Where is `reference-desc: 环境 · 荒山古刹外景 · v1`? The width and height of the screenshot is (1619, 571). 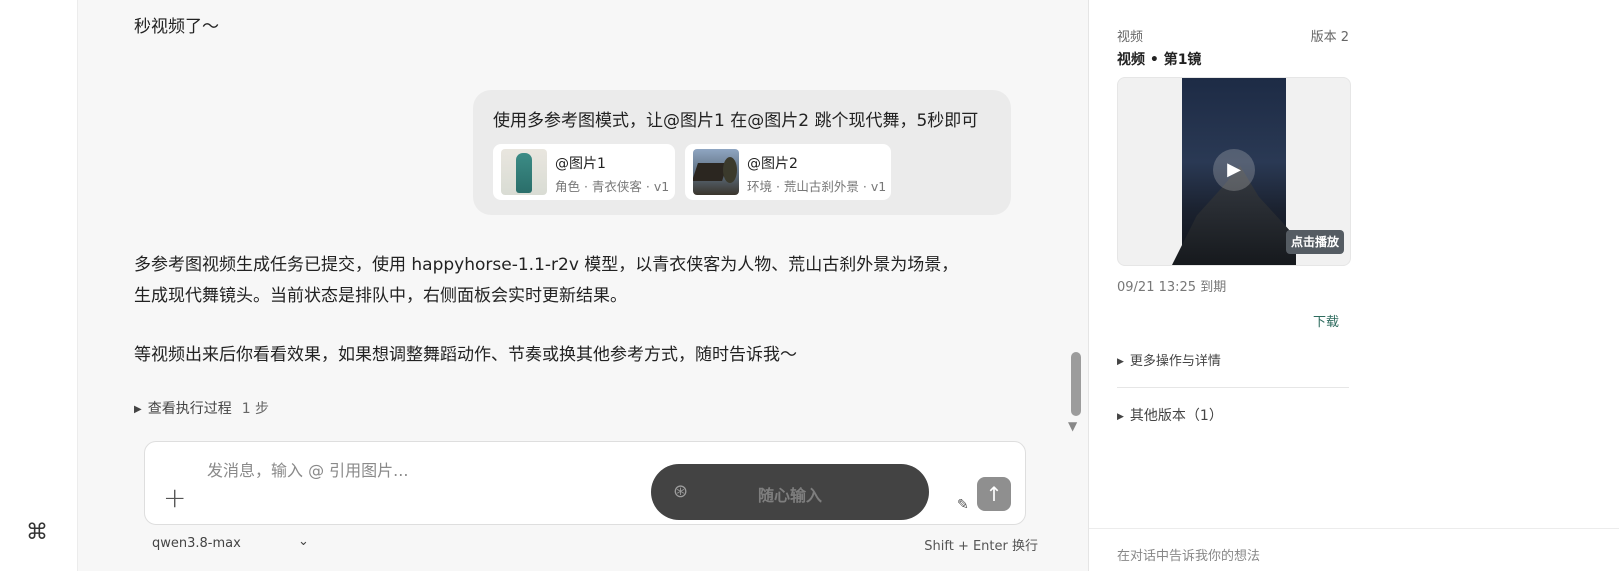 reference-desc: 环境 · 荒山古刹外景 · v1 is located at coordinates (817, 186).